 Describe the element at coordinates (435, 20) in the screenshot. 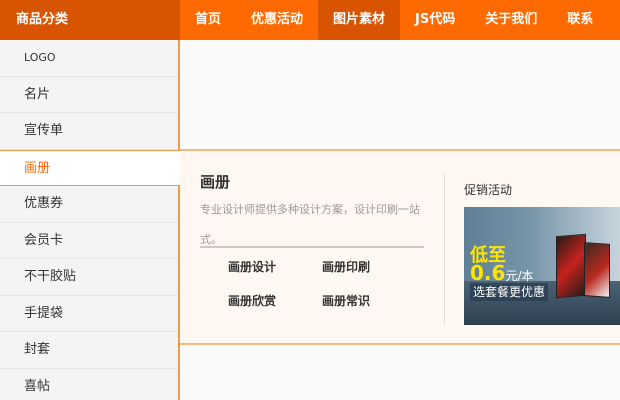

I see `nav-js-code: JS代码` at that location.